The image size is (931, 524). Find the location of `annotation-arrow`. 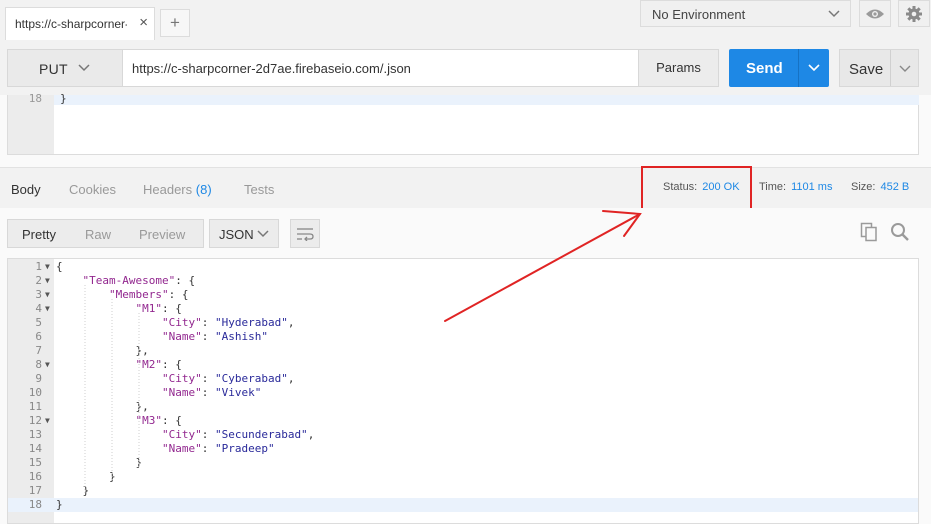

annotation-arrow is located at coordinates (543, 266).